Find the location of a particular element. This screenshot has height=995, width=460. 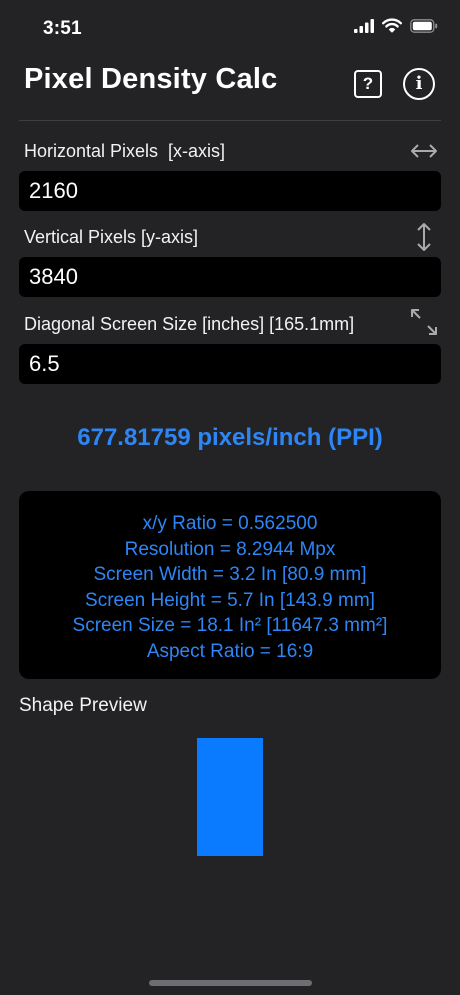

stat-screen-height: Screen Height = 5.7 In [143.9 mm] is located at coordinates (230, 600).